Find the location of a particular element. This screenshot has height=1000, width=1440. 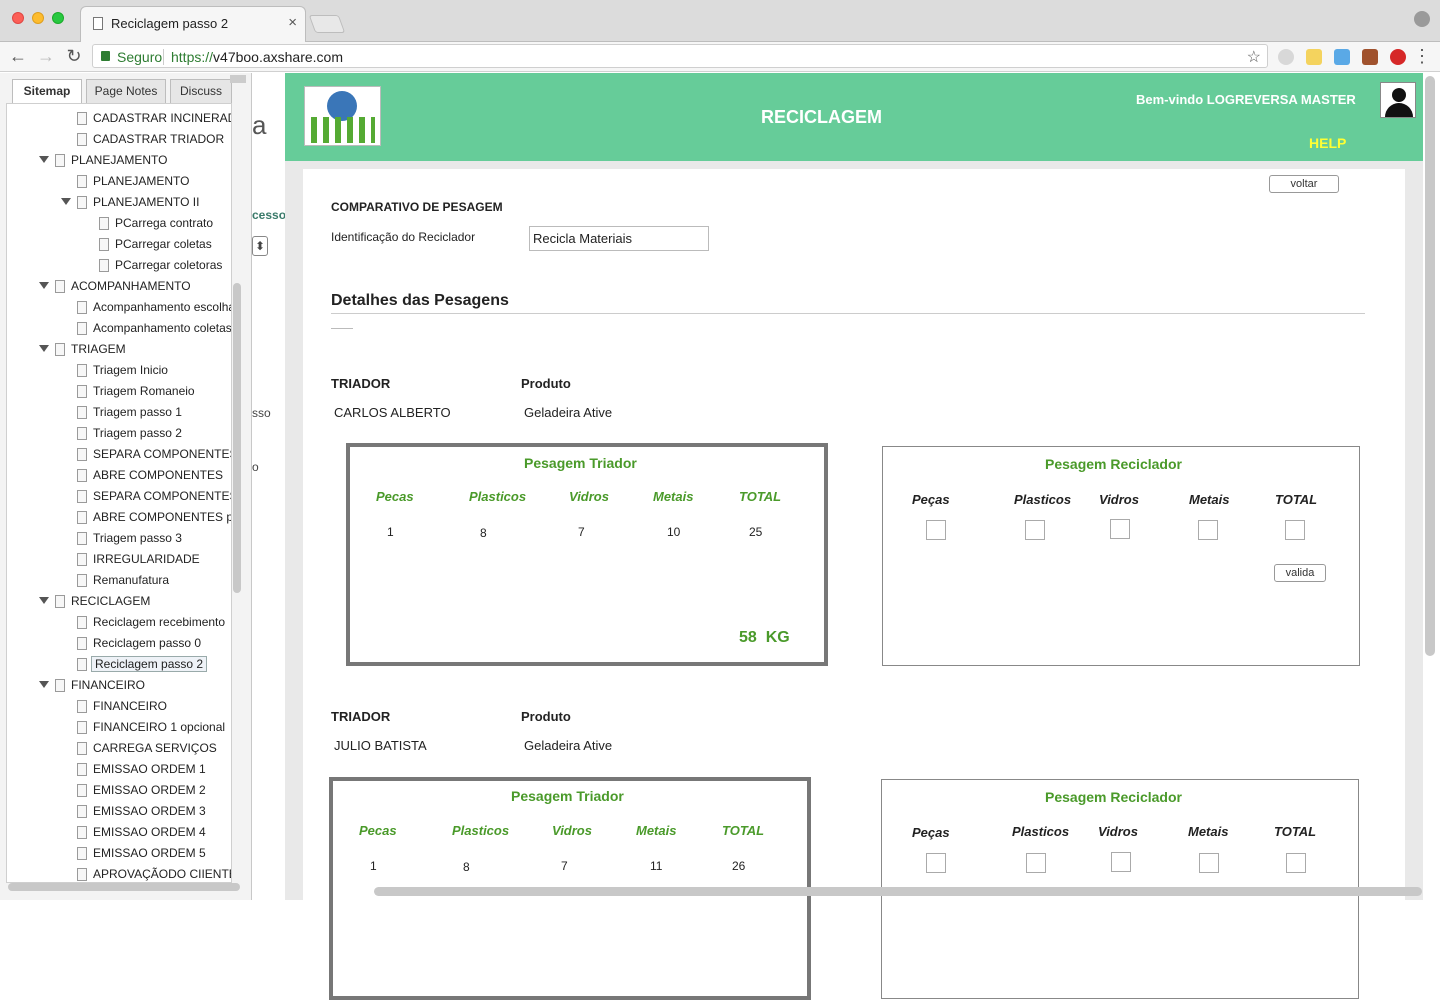

sidebar-item: PCarregar coletoras is located at coordinates (165, 266).